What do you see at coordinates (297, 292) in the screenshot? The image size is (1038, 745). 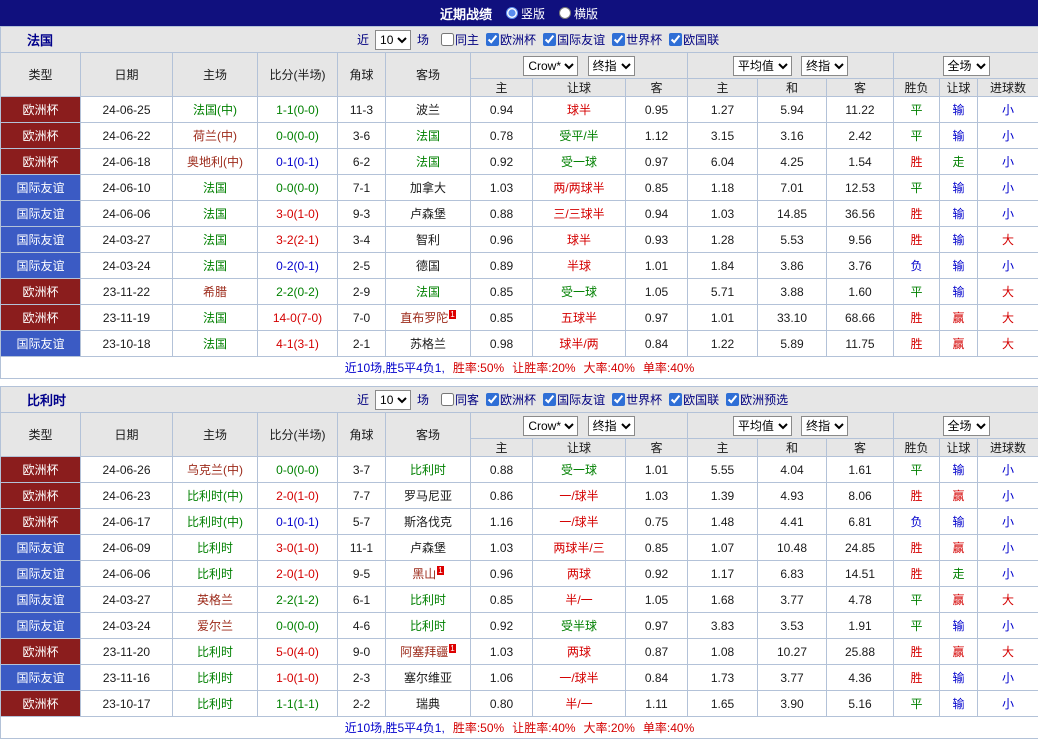 I see `score-link: 2-2(0-2)` at bounding box center [297, 292].